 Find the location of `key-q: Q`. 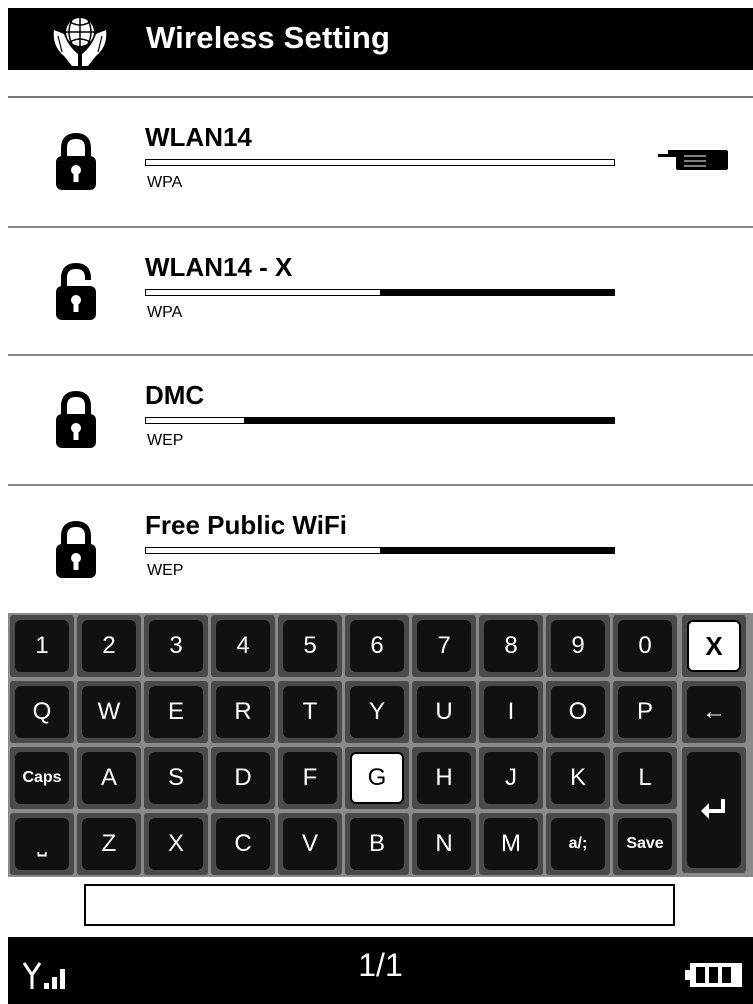

key-q: Q is located at coordinates (42, 712).